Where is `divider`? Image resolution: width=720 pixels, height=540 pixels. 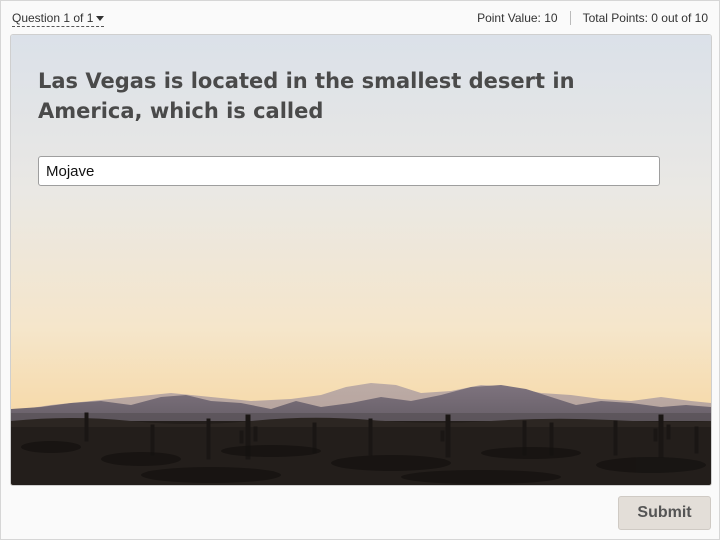
divider is located at coordinates (570, 18).